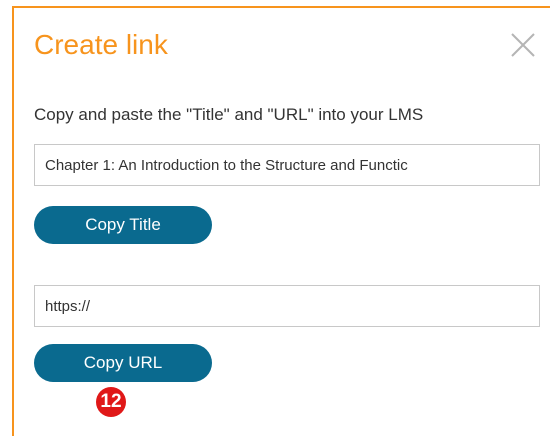 The image size is (550, 436). Describe the element at coordinates (123, 225) in the screenshot. I see `copy-title-button: Copy Title` at that location.